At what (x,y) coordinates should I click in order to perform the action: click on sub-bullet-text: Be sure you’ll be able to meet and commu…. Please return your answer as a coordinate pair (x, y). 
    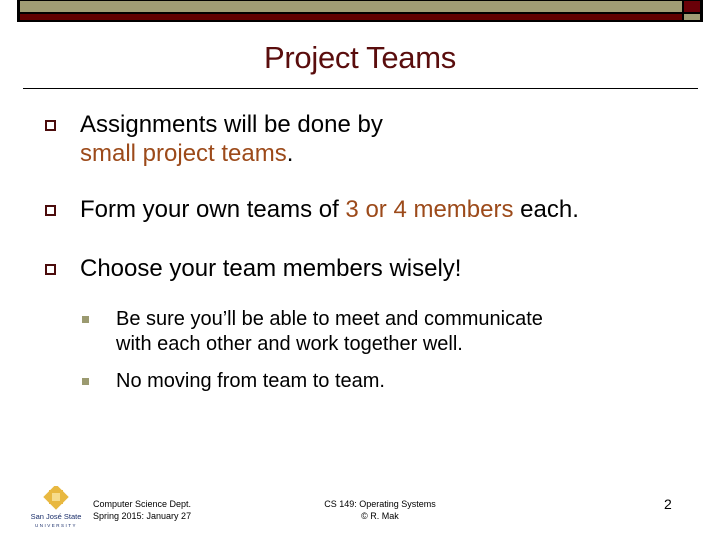
    Looking at the image, I should click on (329, 319).